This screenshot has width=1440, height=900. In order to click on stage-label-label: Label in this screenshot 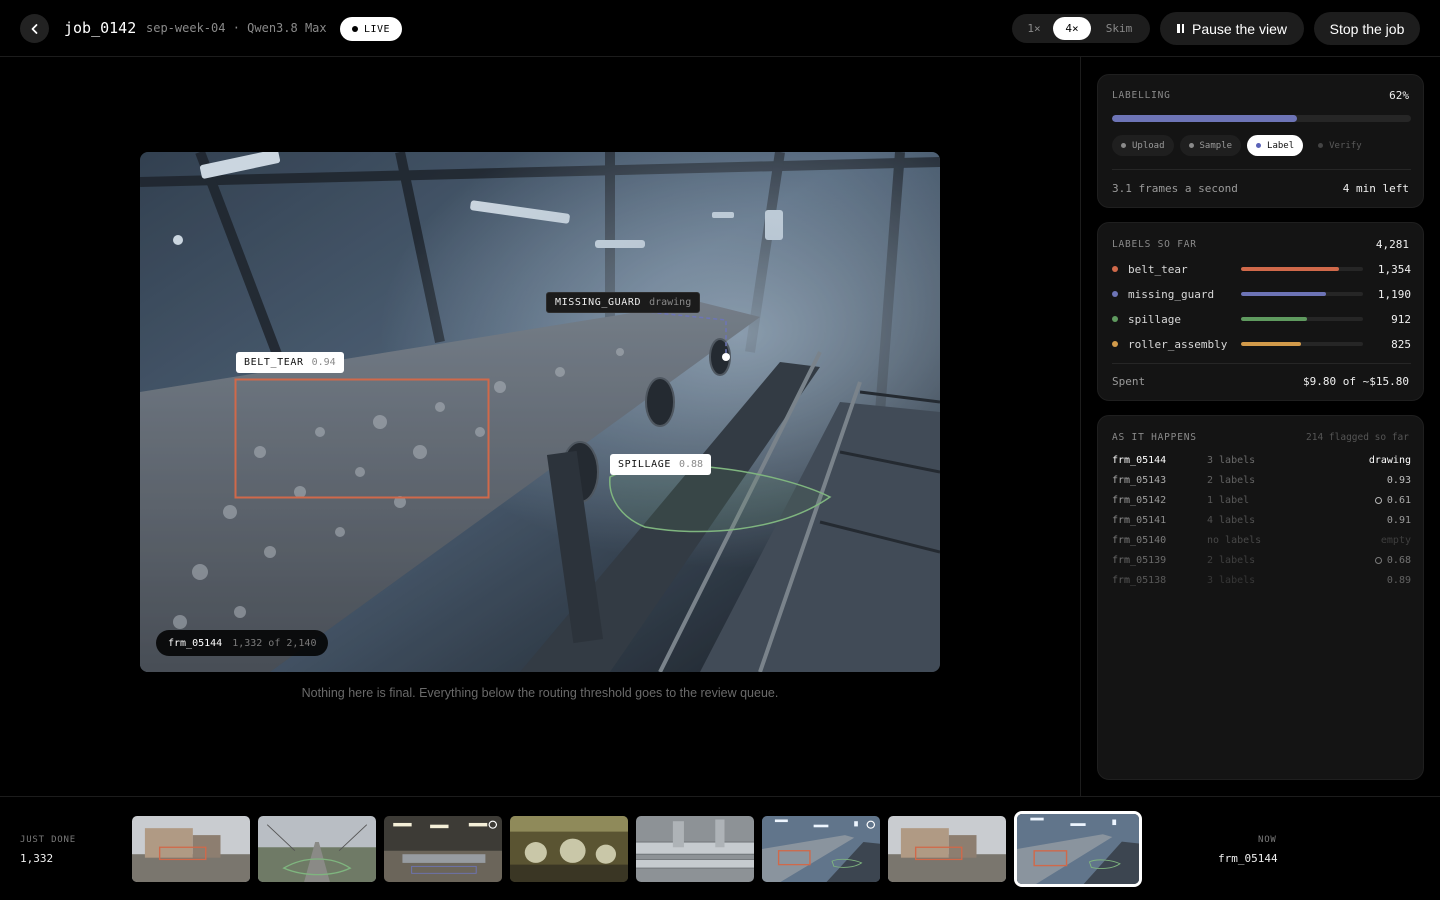, I will do `click(1281, 145)`.